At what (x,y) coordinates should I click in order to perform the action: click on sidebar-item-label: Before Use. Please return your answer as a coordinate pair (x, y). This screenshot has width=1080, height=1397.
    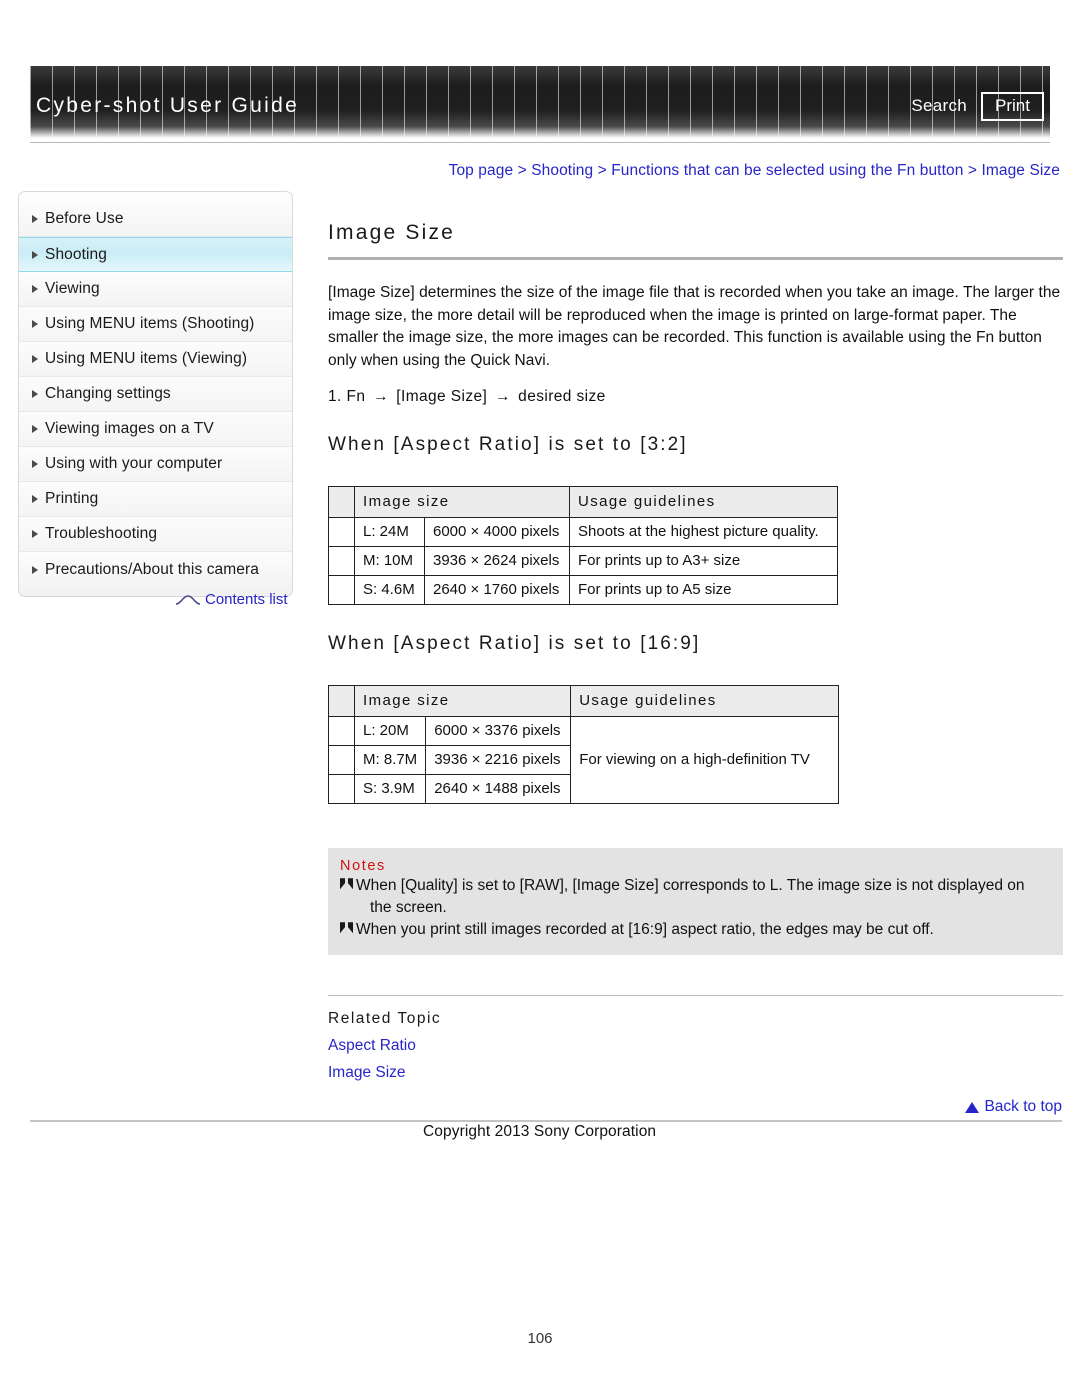
    Looking at the image, I should click on (84, 218).